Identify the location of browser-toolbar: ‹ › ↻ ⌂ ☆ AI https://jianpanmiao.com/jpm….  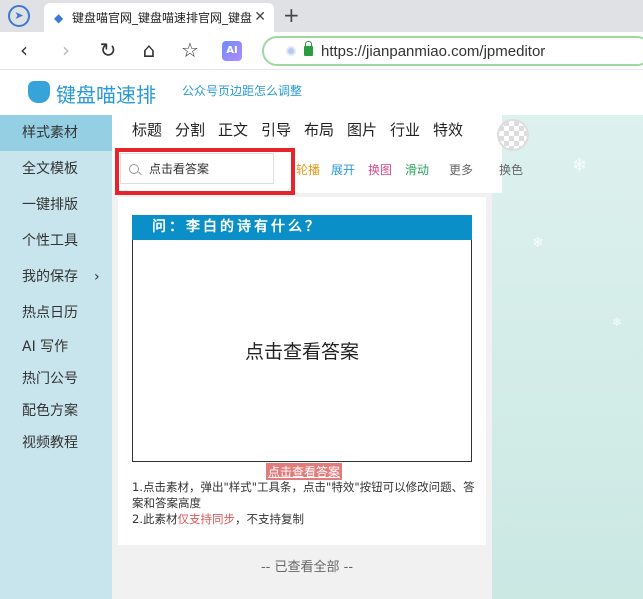
(321, 51).